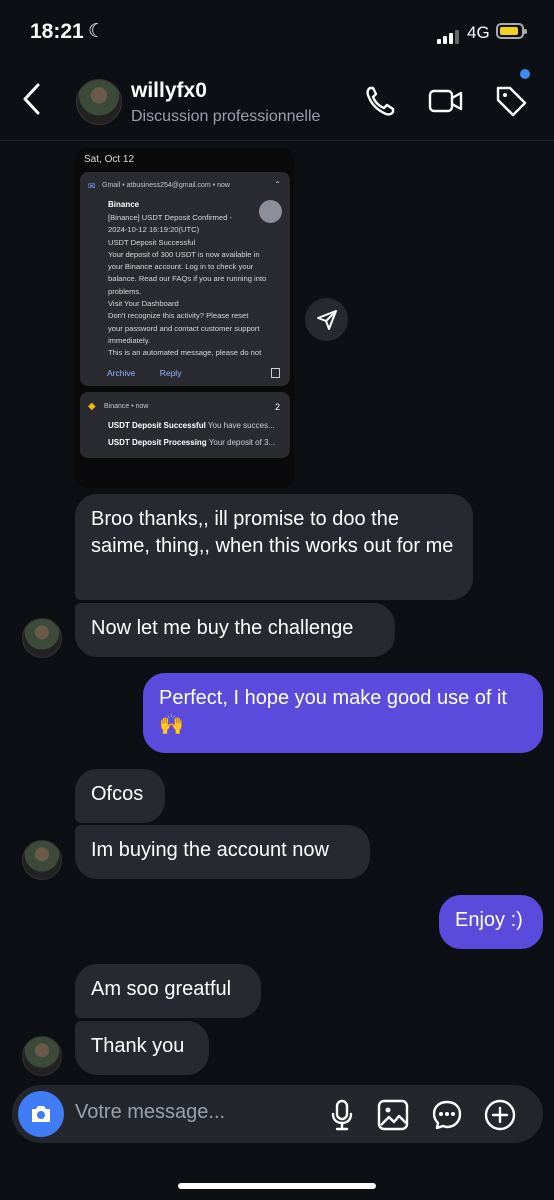  Describe the element at coordinates (109, 159) in the screenshot. I see `screenshot-date: Sat, Oct 12` at that location.